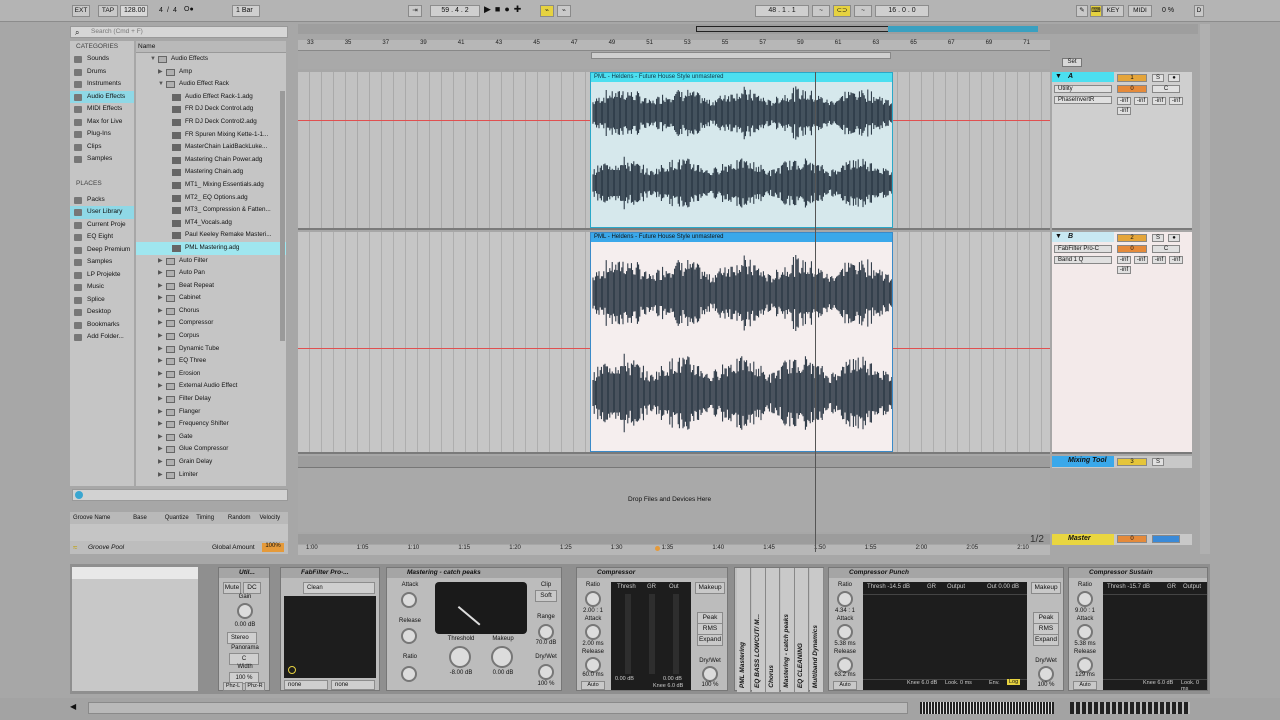  Describe the element at coordinates (816, 630) in the screenshot. I see `rack-chain-item: Multiband Dynamics` at that location.